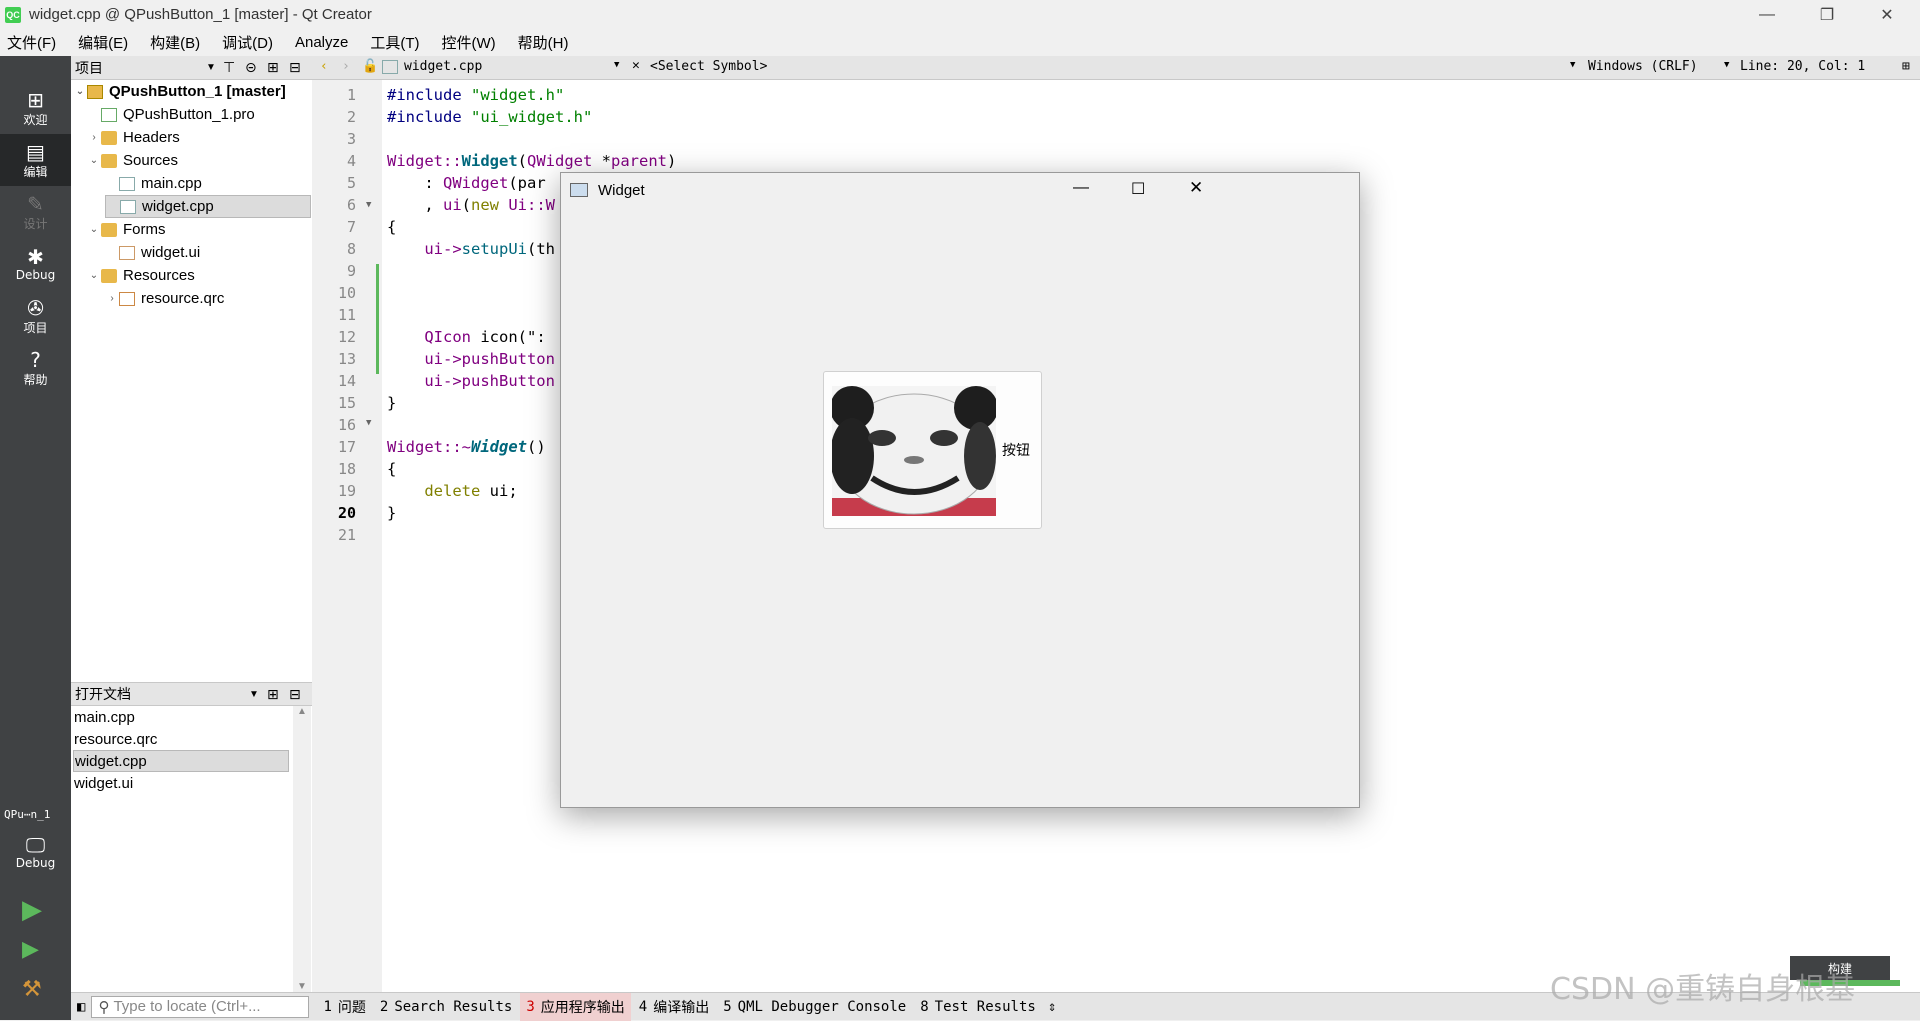 This screenshot has height=1021, width=1920. Describe the element at coordinates (127, 298) in the screenshot. I see `qrc-file-icon` at that location.